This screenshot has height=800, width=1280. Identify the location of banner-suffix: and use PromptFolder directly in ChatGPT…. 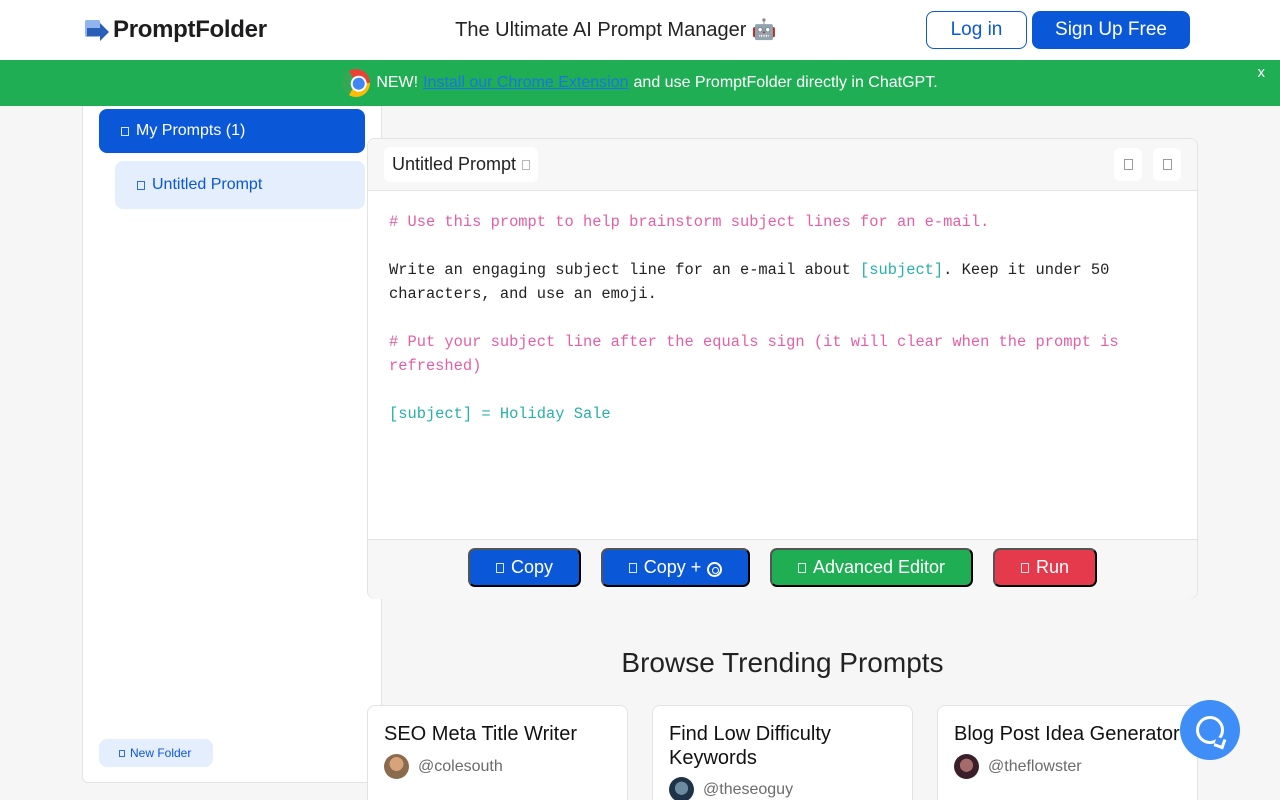
(785, 82).